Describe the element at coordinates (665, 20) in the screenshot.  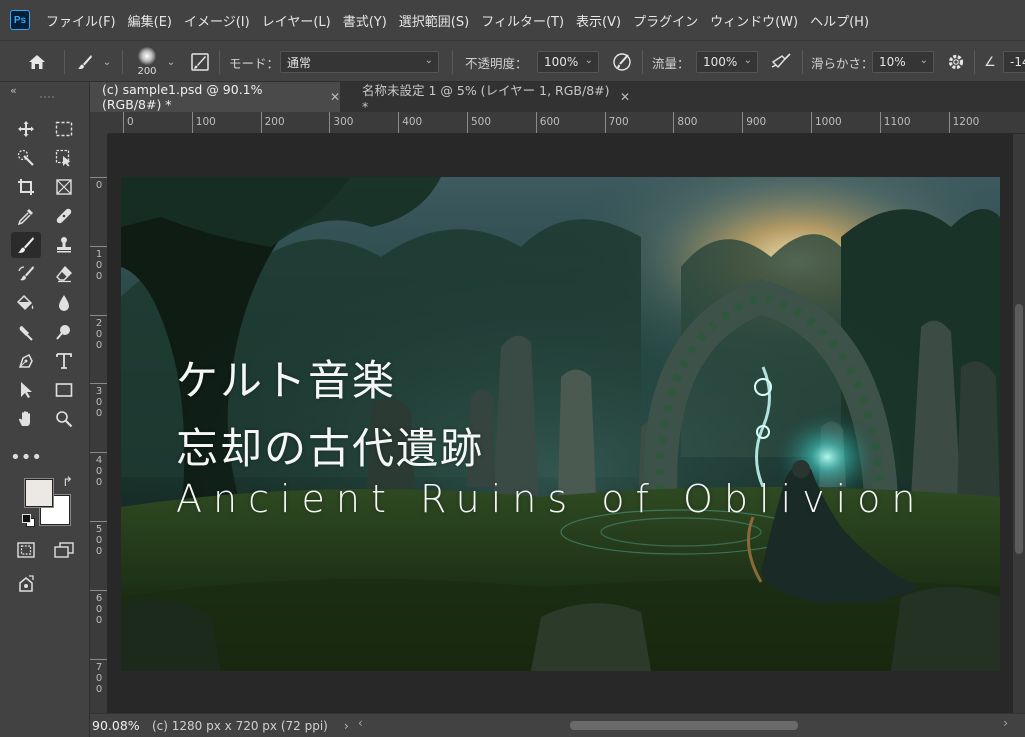
I see `menu-plugins: プラグイン` at that location.